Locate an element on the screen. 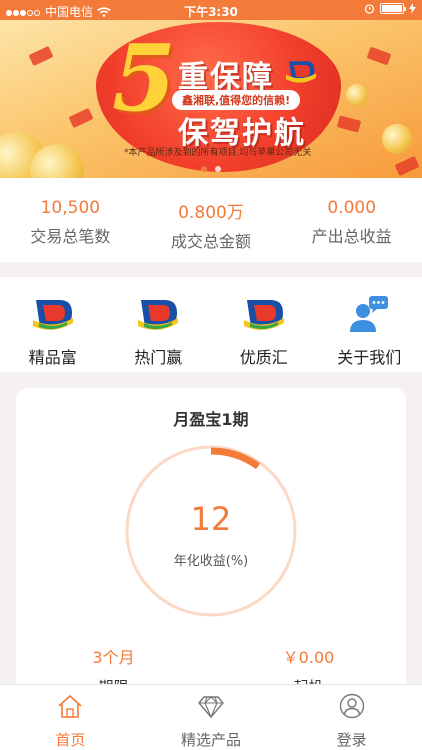 This screenshot has height=750, width=422. user-icon is located at coordinates (351, 706).